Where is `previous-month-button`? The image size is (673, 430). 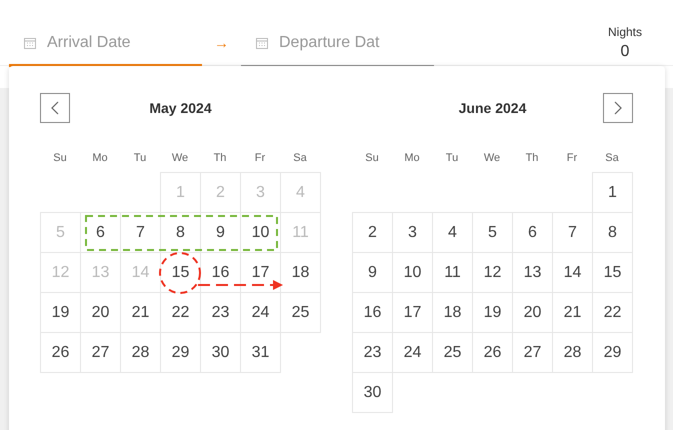
previous-month-button is located at coordinates (55, 108).